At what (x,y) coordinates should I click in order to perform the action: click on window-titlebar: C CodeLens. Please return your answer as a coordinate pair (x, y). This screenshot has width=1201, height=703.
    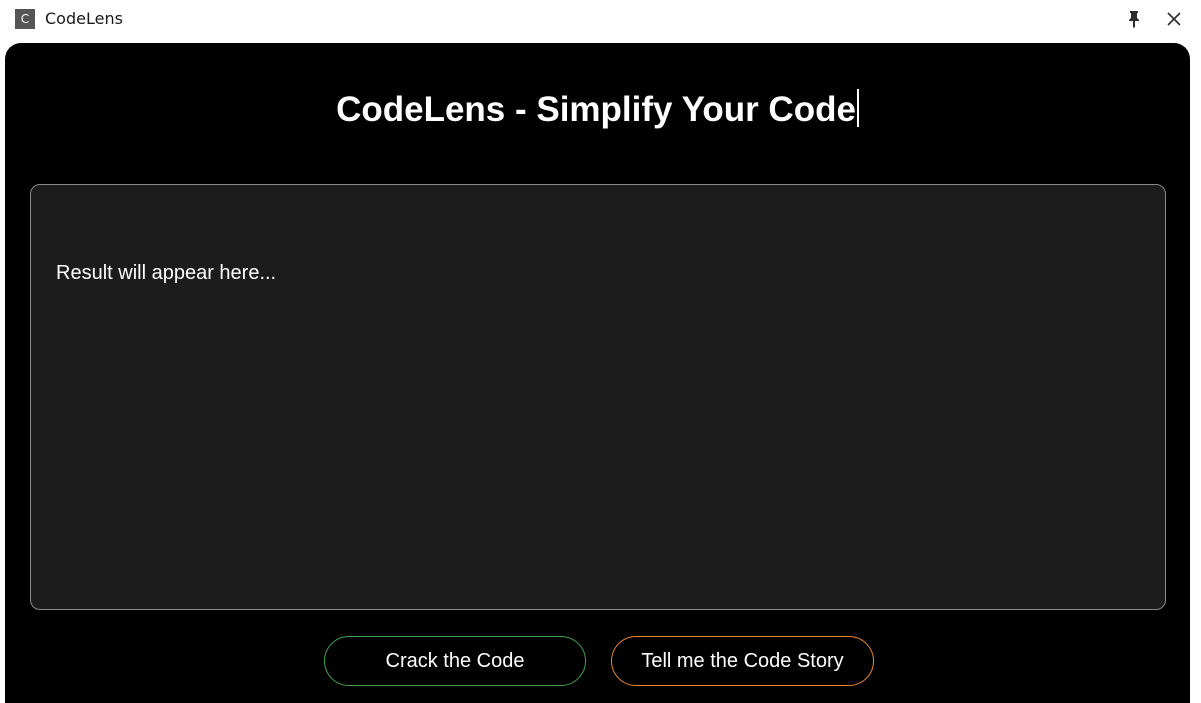
    Looking at the image, I should click on (600, 20).